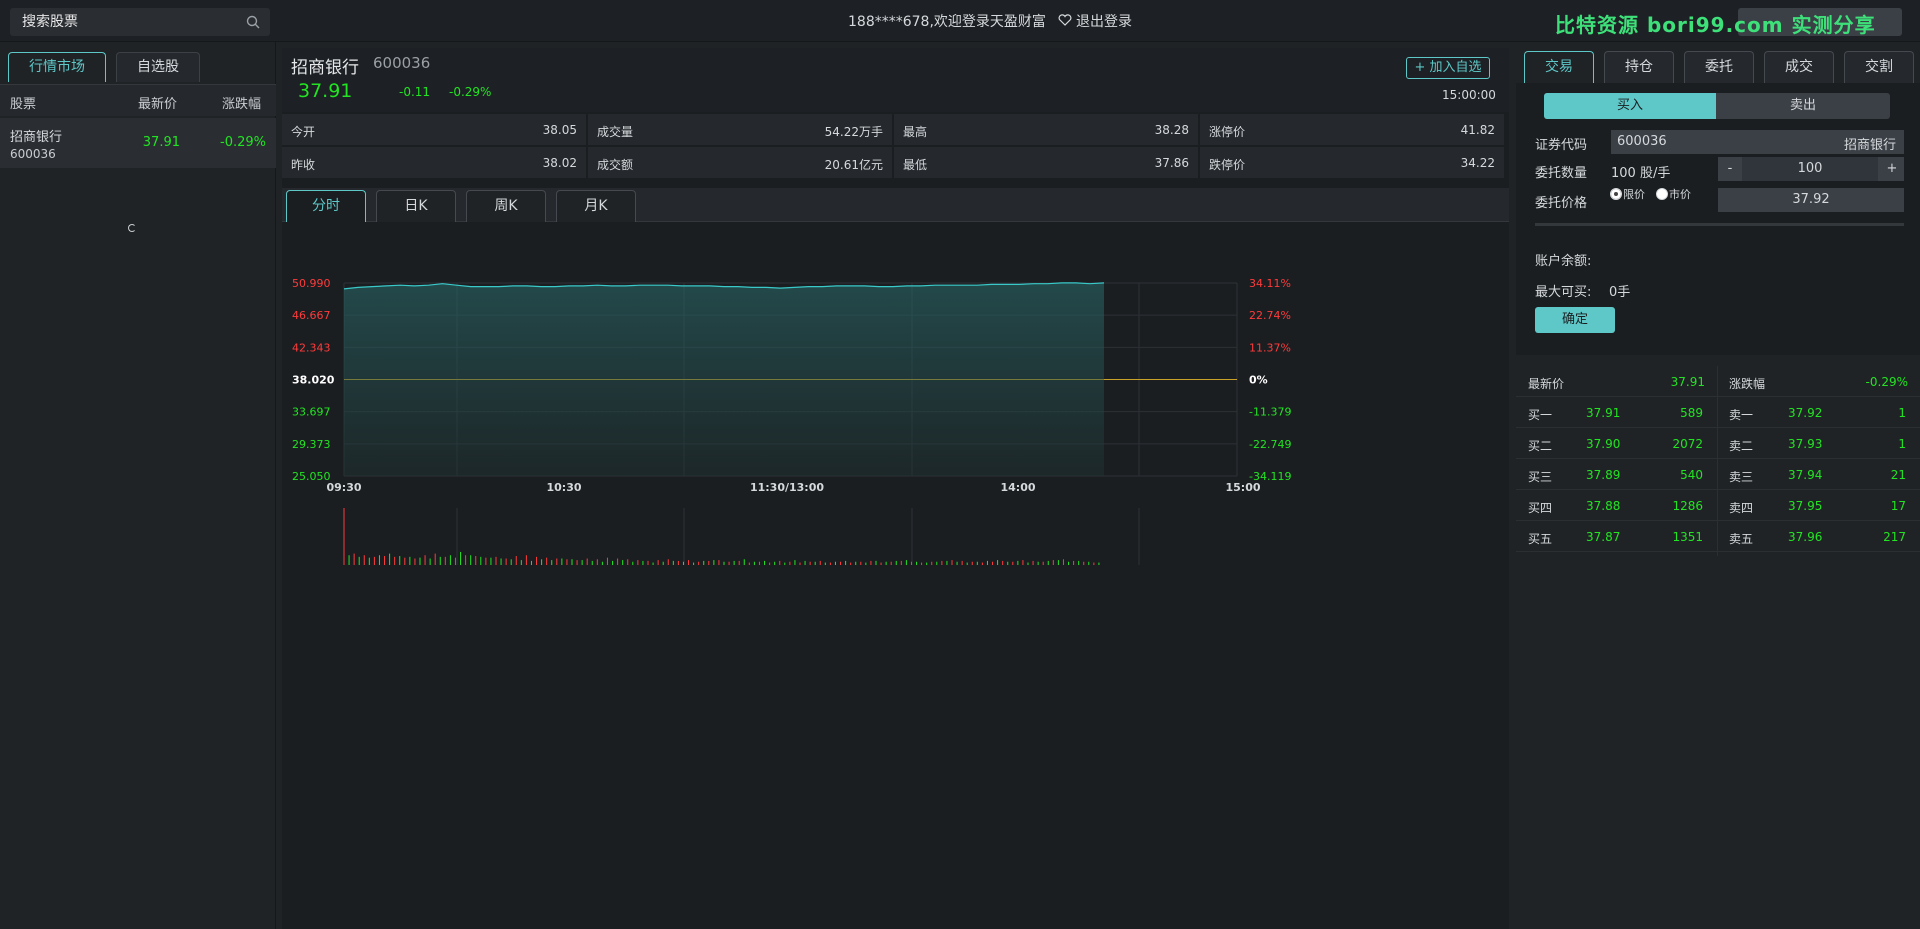 The width and height of the screenshot is (1920, 929). What do you see at coordinates (1757, 142) in the screenshot?
I see `security-code-field: 600036 招商银行` at bounding box center [1757, 142].